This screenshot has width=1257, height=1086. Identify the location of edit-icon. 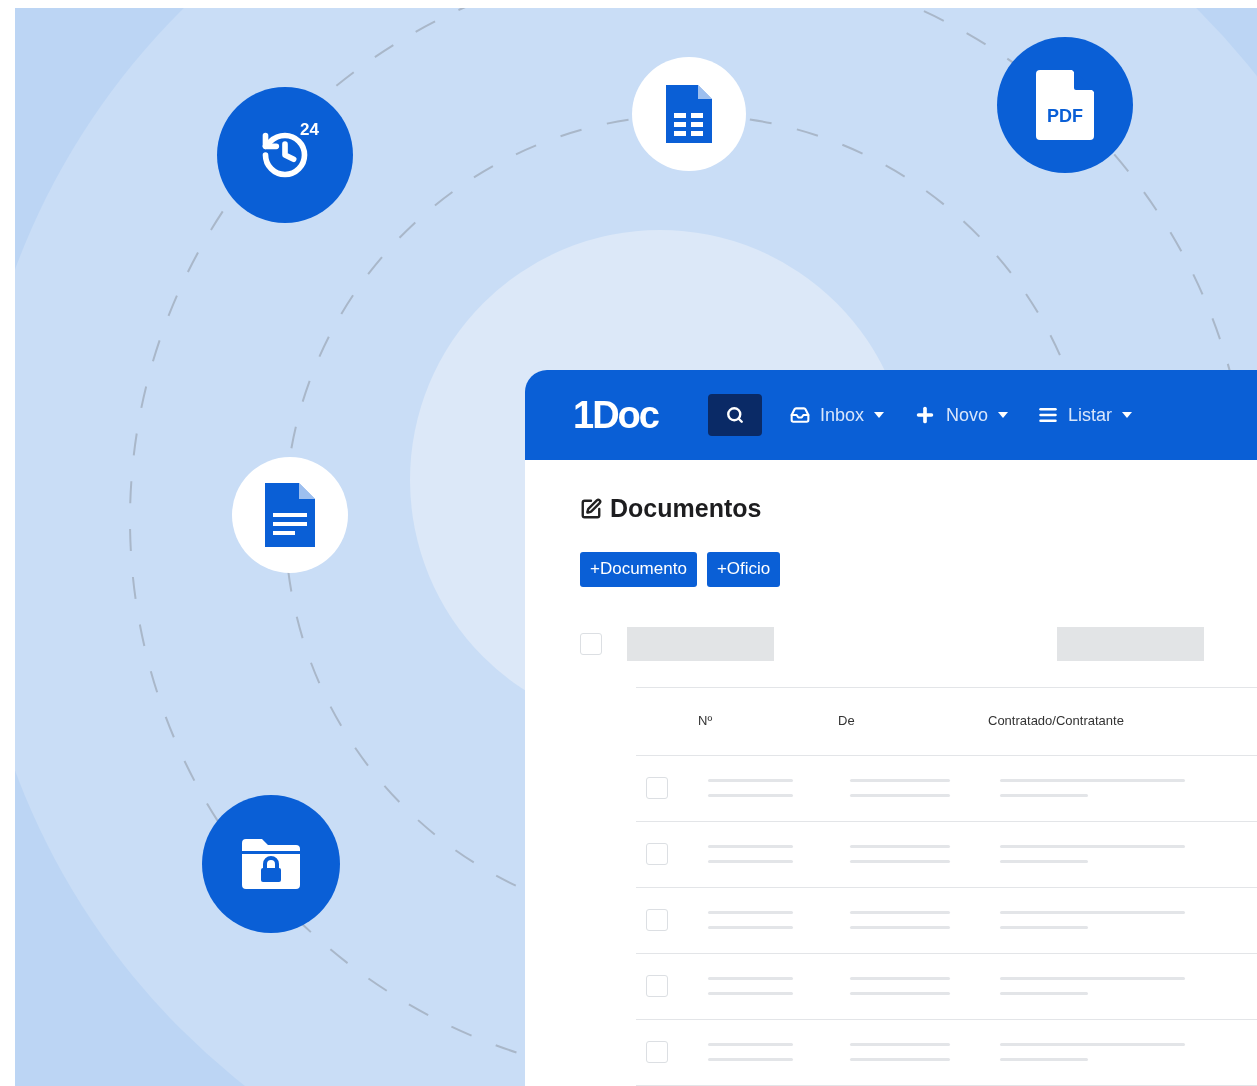
(591, 508).